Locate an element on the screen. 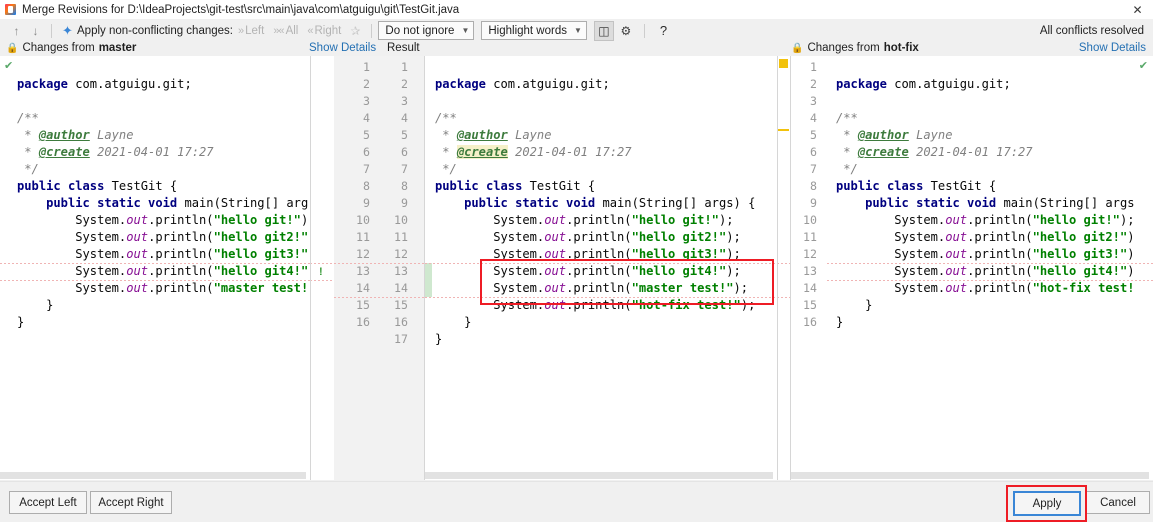 The height and width of the screenshot is (522, 1153). change-marker-square-icon is located at coordinates (783, 63).